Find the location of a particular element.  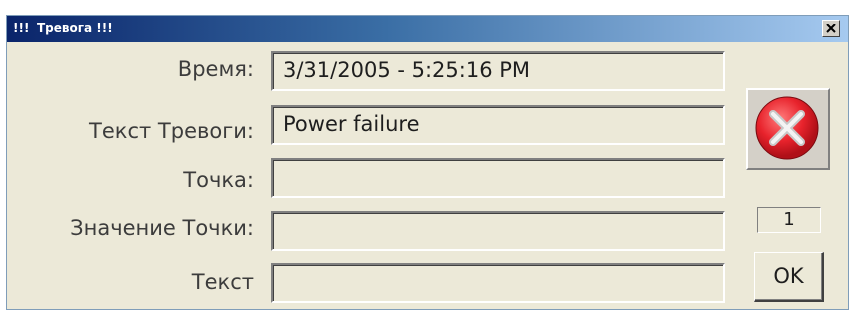

point-value-label: Значение Точки: is located at coordinates (162, 228).